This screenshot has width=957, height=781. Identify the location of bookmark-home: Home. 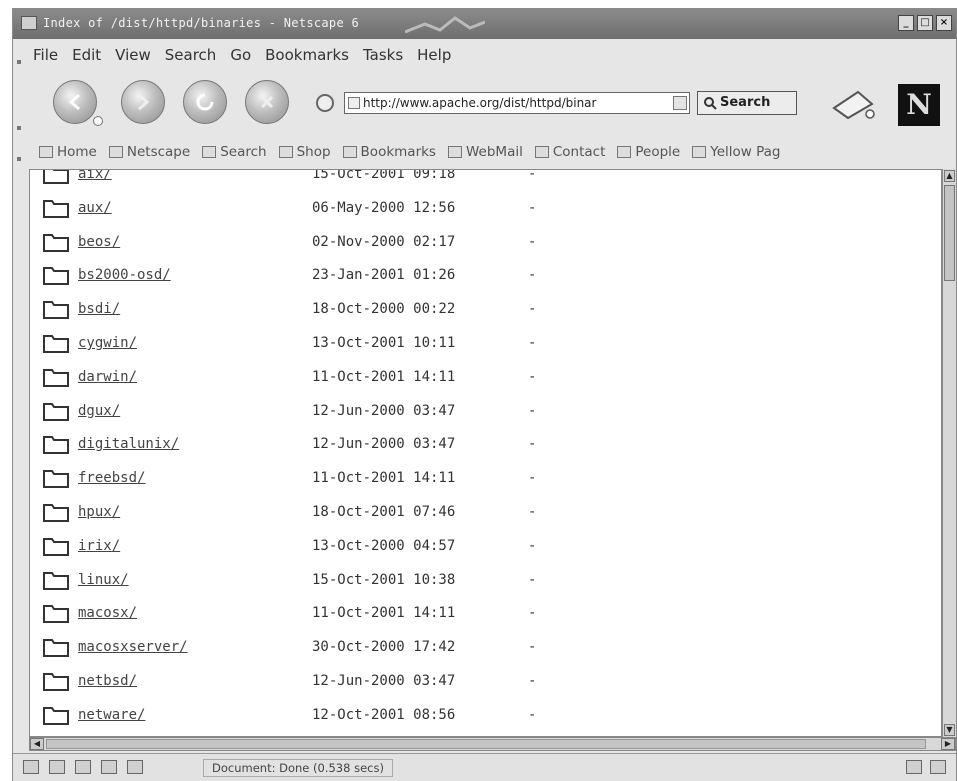
(68, 152).